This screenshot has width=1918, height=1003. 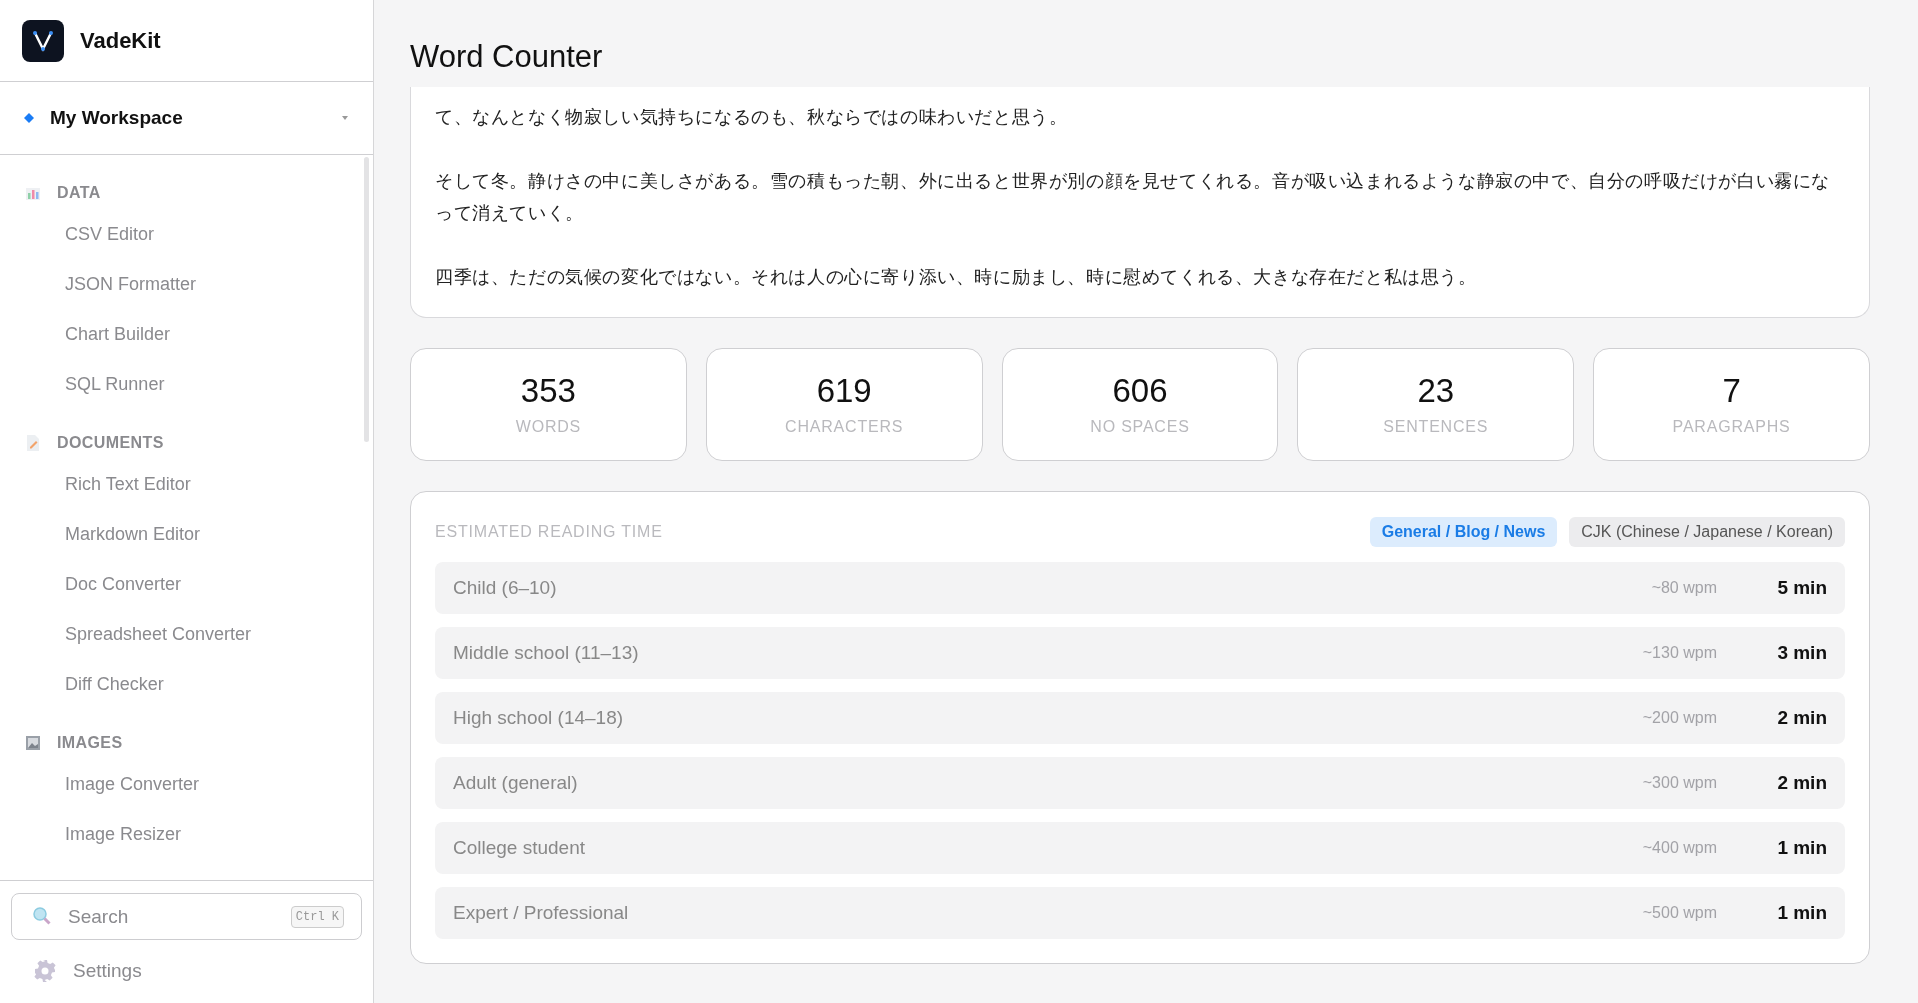 I want to click on reading-rate: ~400 wpm, so click(x=1679, y=848).